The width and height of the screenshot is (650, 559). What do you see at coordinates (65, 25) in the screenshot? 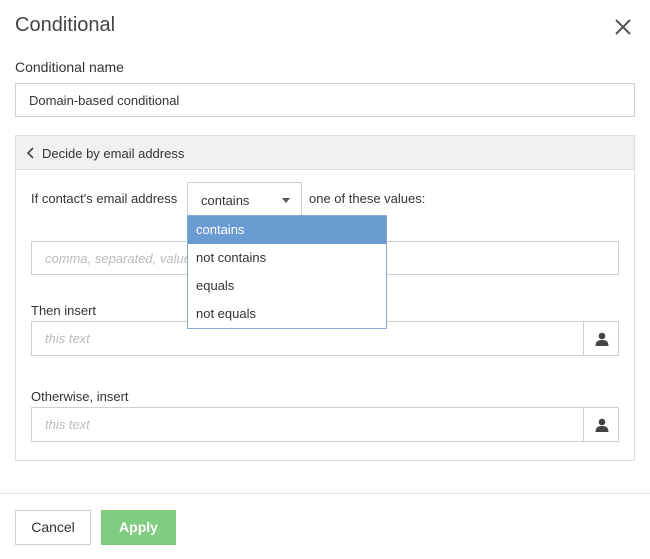
I see `dialog-title: Conditional` at bounding box center [65, 25].